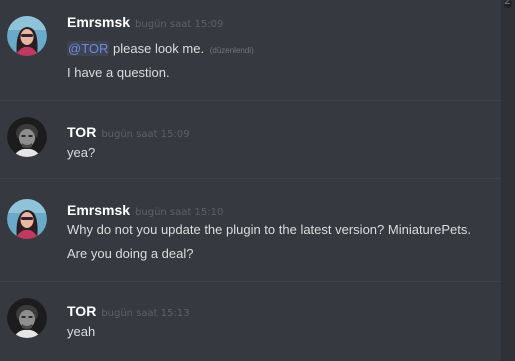  Describe the element at coordinates (507, 3) in the screenshot. I see `top-edge-number: 2` at that location.